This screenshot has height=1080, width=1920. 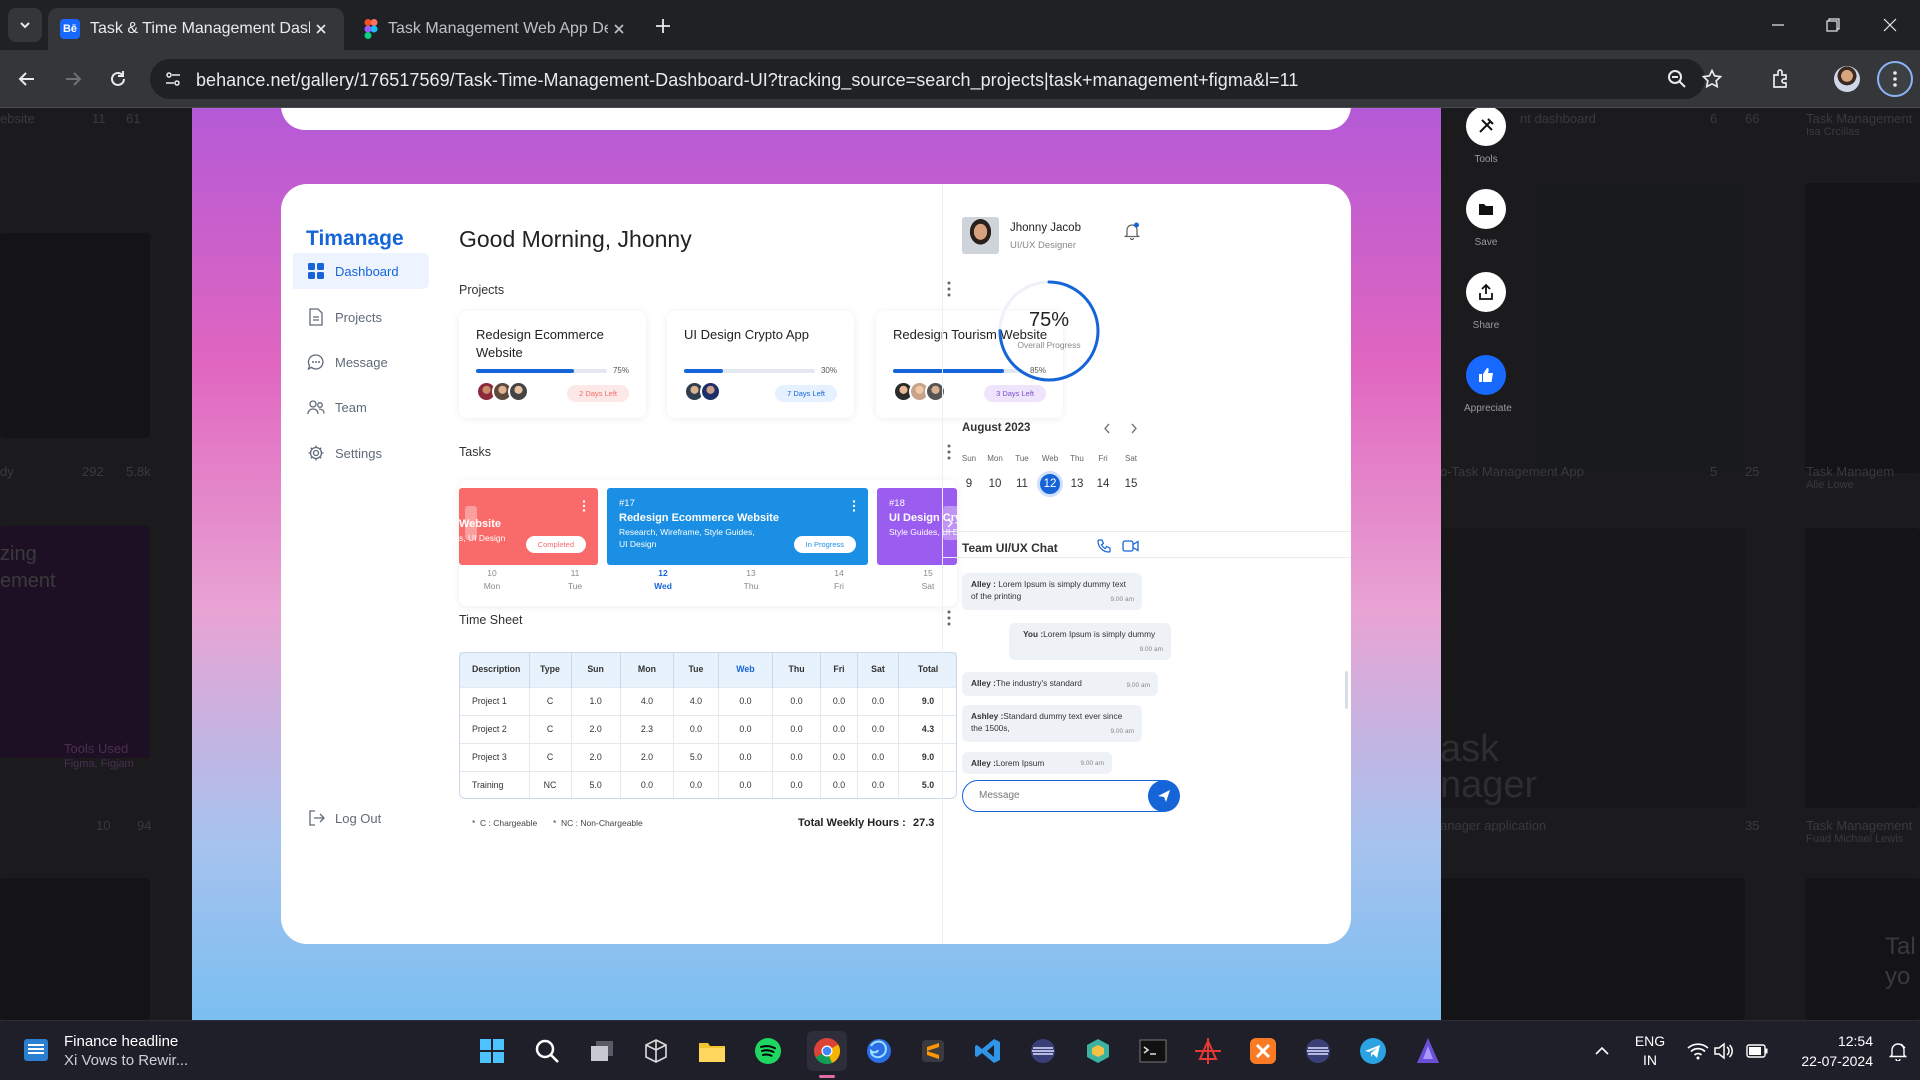 I want to click on new-tab-button, so click(x=663, y=26).